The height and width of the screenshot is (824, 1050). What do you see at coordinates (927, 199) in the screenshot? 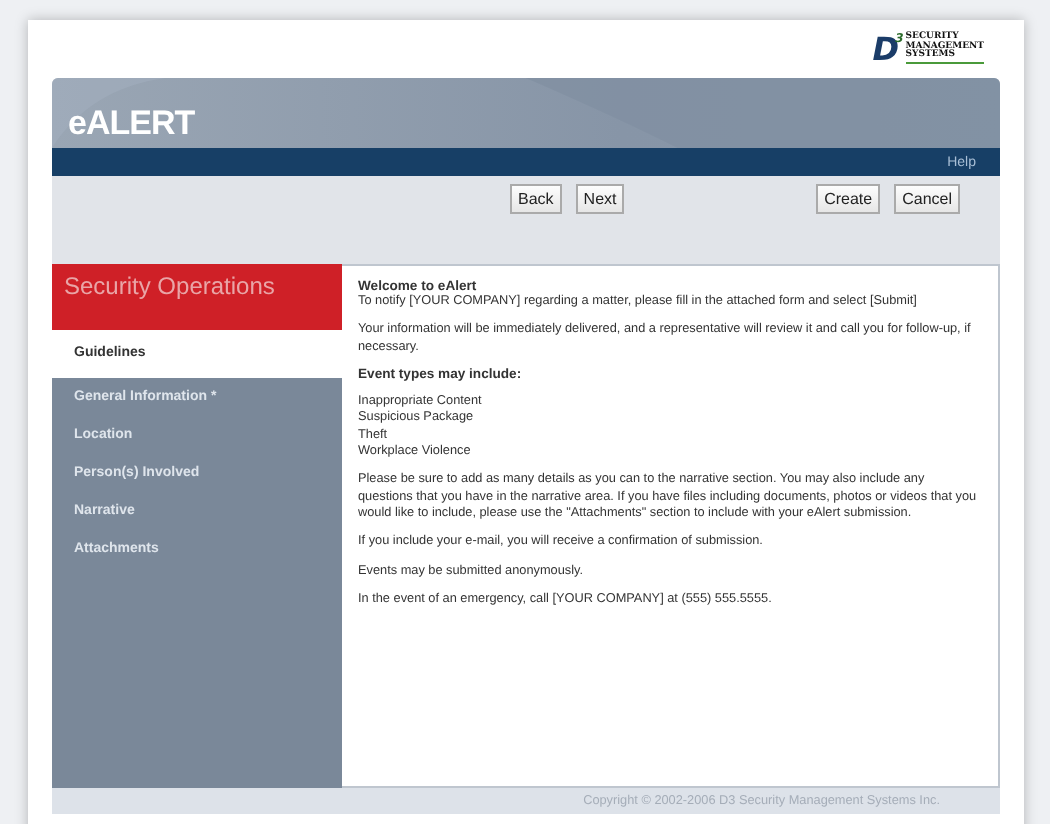
I see `action-button: Cancel` at bounding box center [927, 199].